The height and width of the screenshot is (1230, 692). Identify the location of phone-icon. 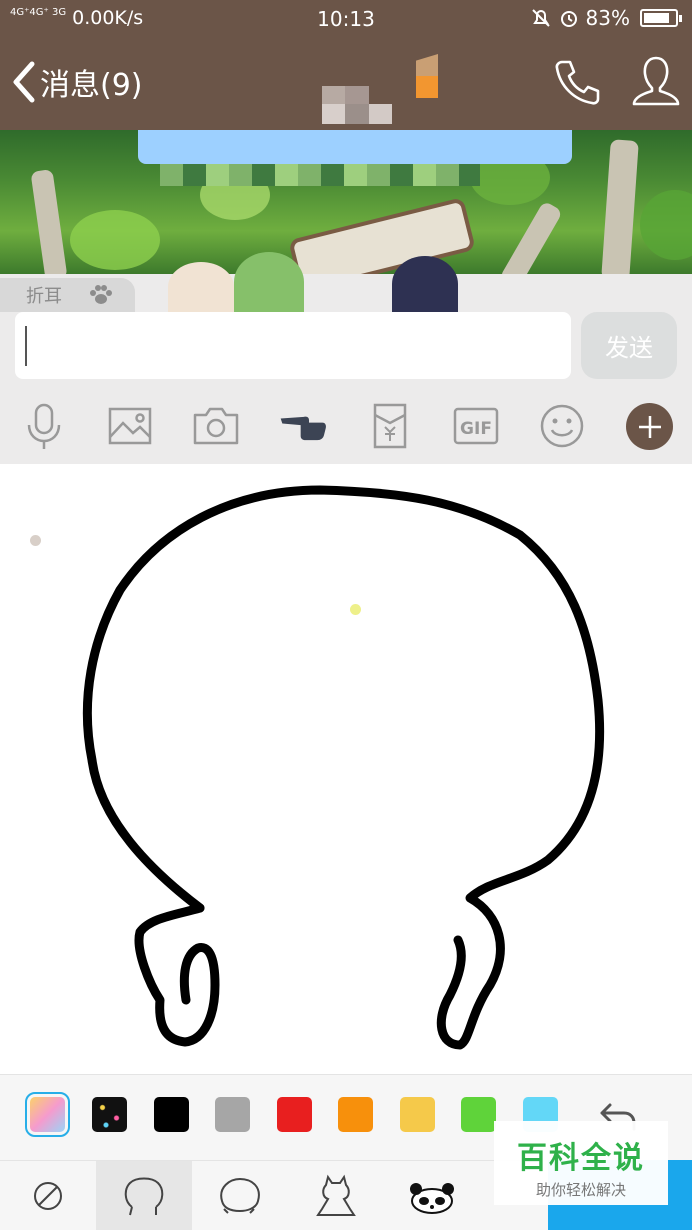
(578, 82).